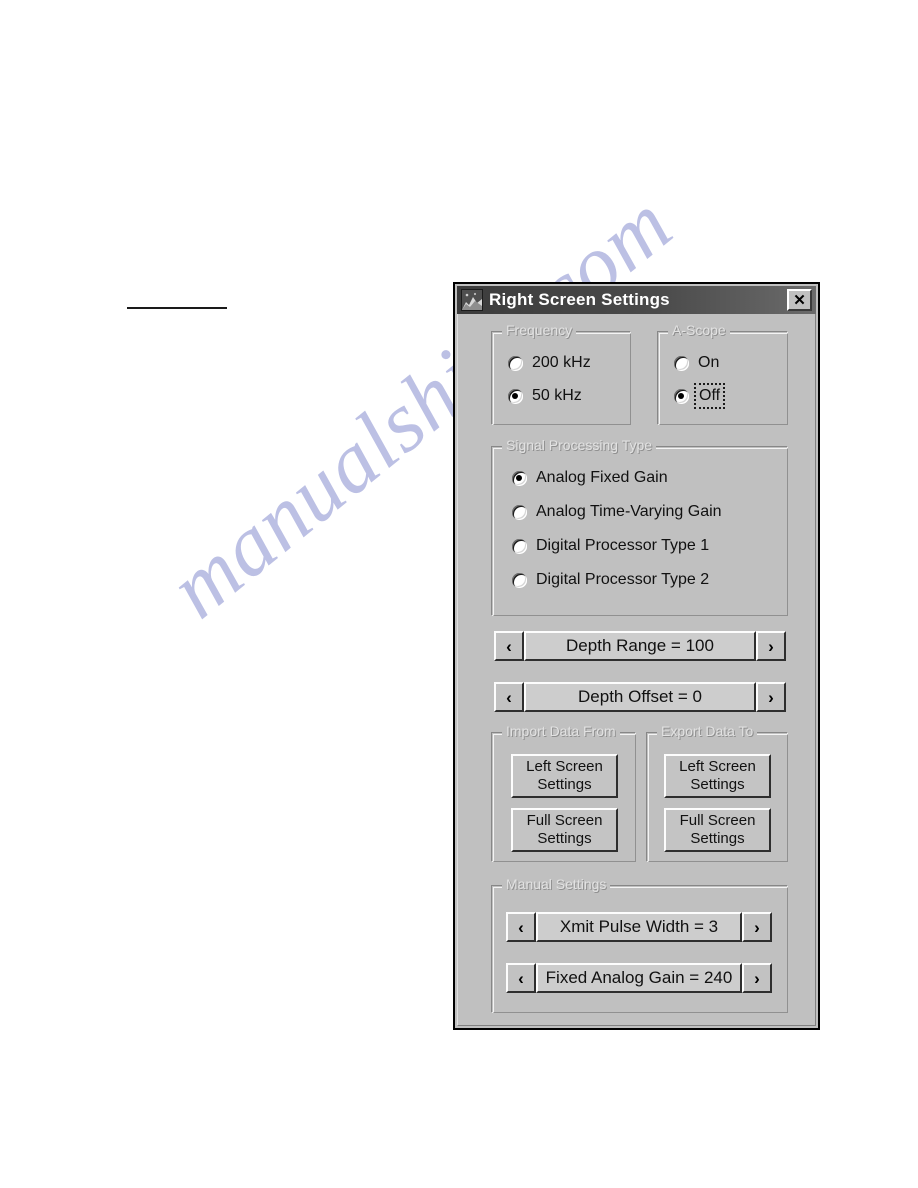 This screenshot has width=918, height=1188. I want to click on radio-label: Analog Time-Varying Gain, so click(629, 511).